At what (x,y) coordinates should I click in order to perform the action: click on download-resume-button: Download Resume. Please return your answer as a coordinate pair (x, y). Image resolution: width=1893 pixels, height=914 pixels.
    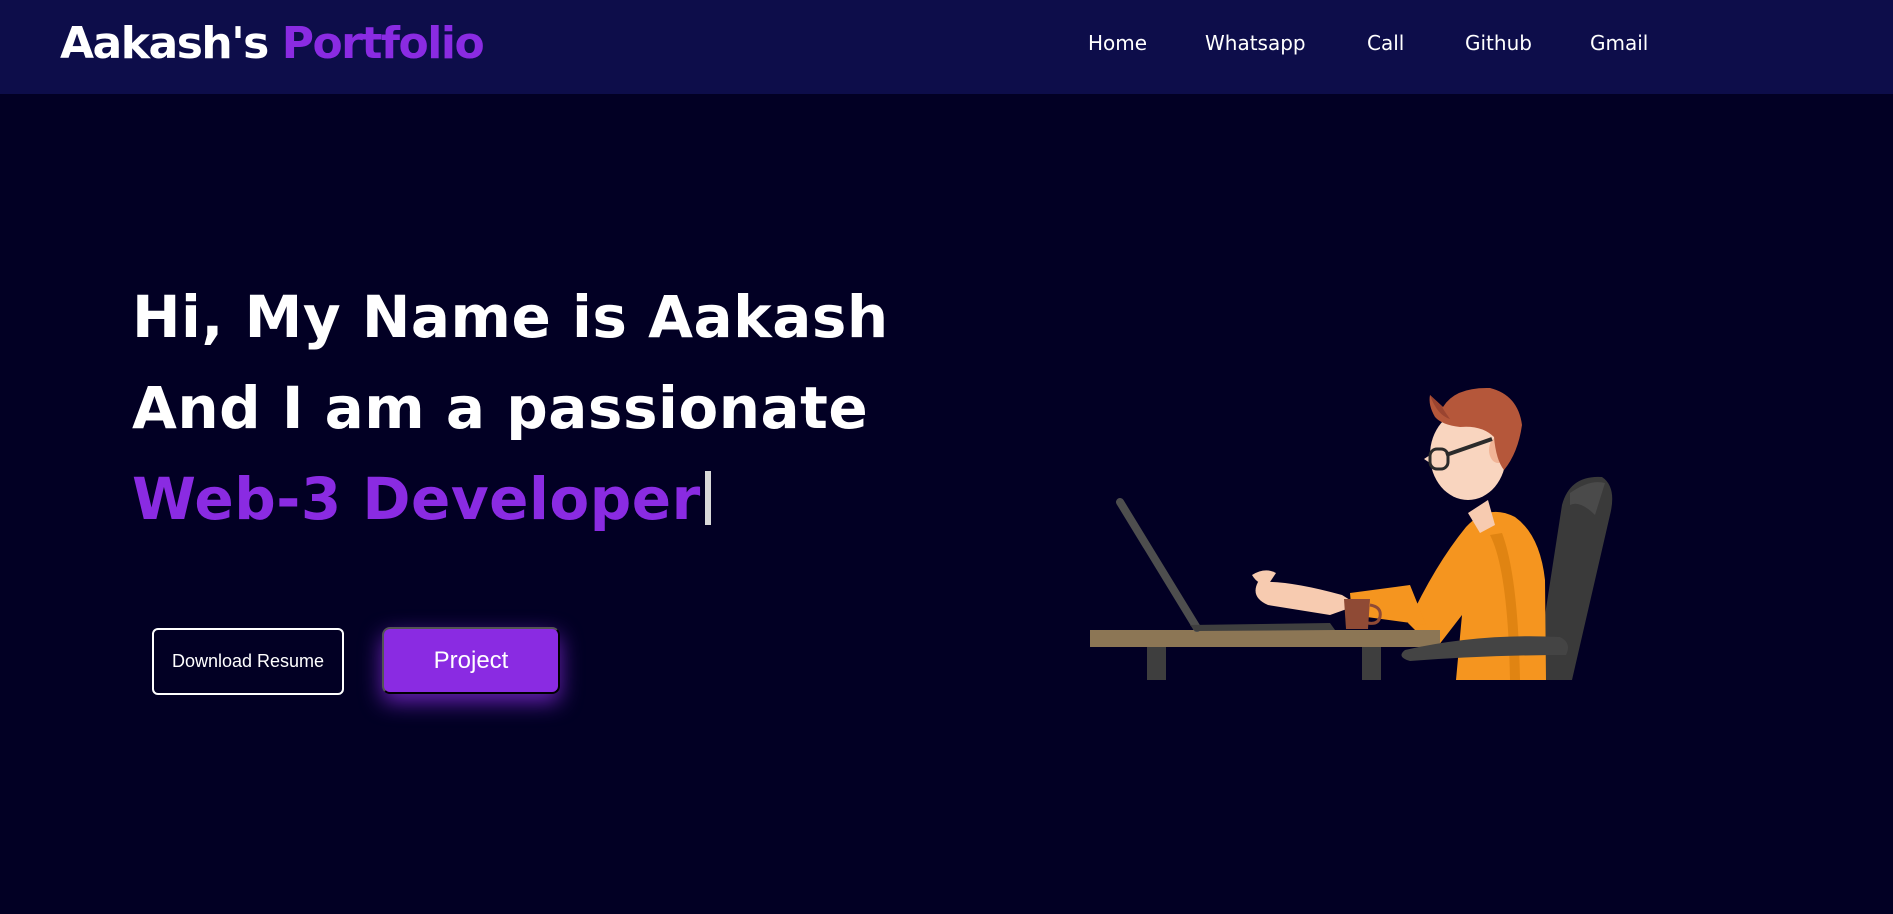
    Looking at the image, I should click on (248, 661).